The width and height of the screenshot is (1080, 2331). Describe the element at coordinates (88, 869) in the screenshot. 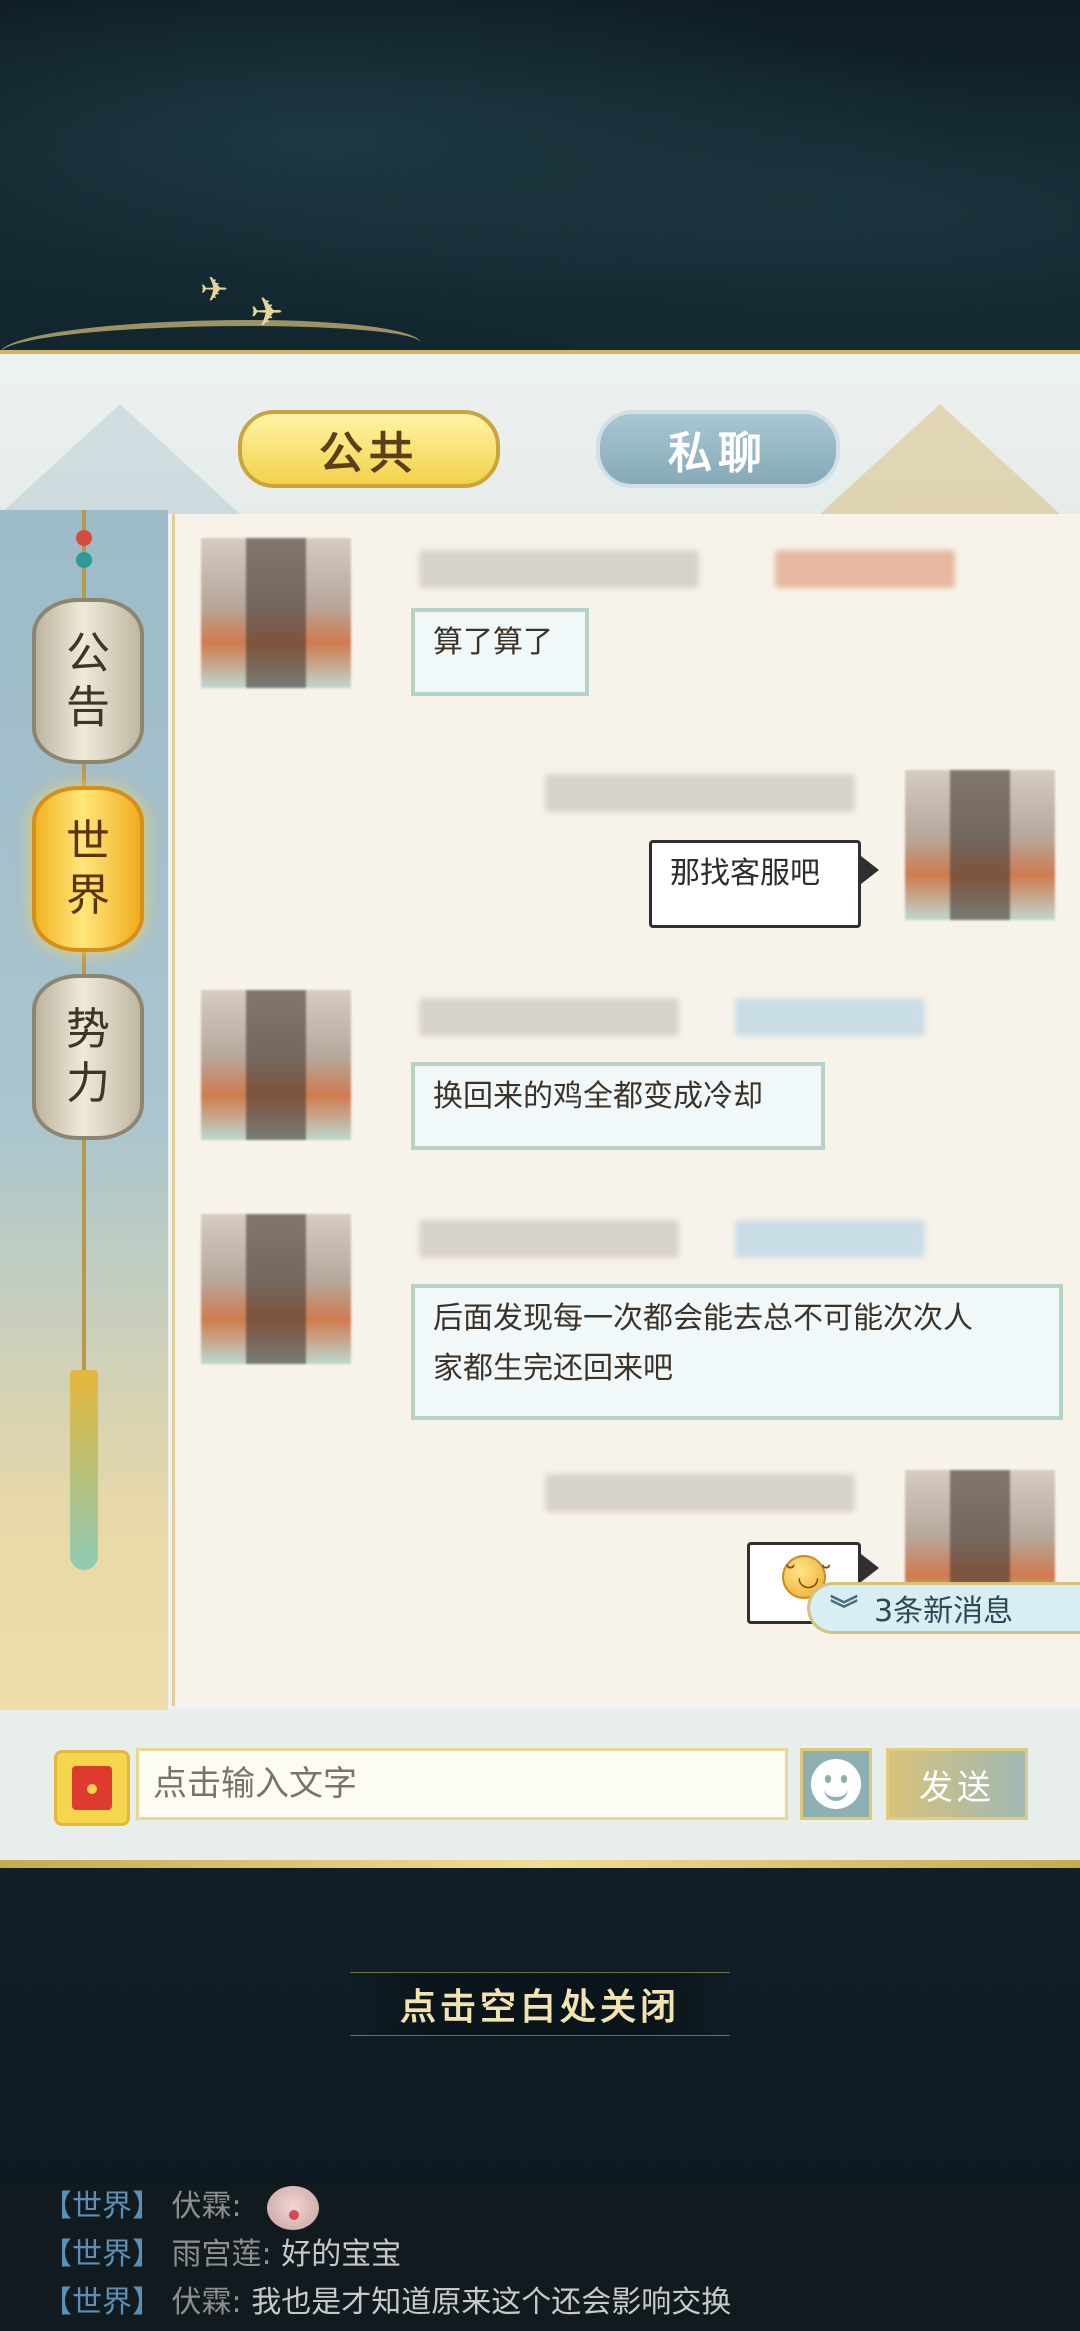

I see `channel-world: 世 界` at that location.